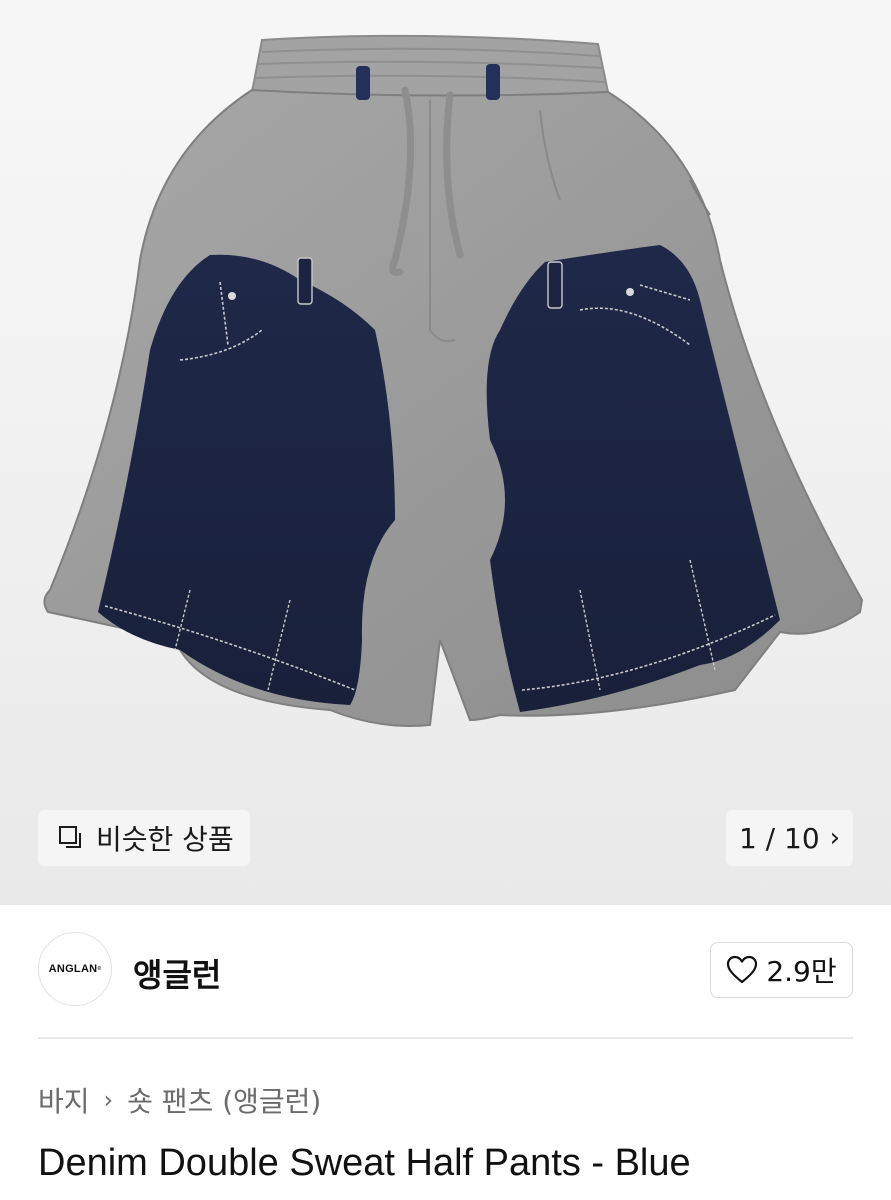 The width and height of the screenshot is (891, 1200). Describe the element at coordinates (445, 970) in the screenshot. I see `brand-row: ANGLAN ® 앵글런 2.9만` at that location.